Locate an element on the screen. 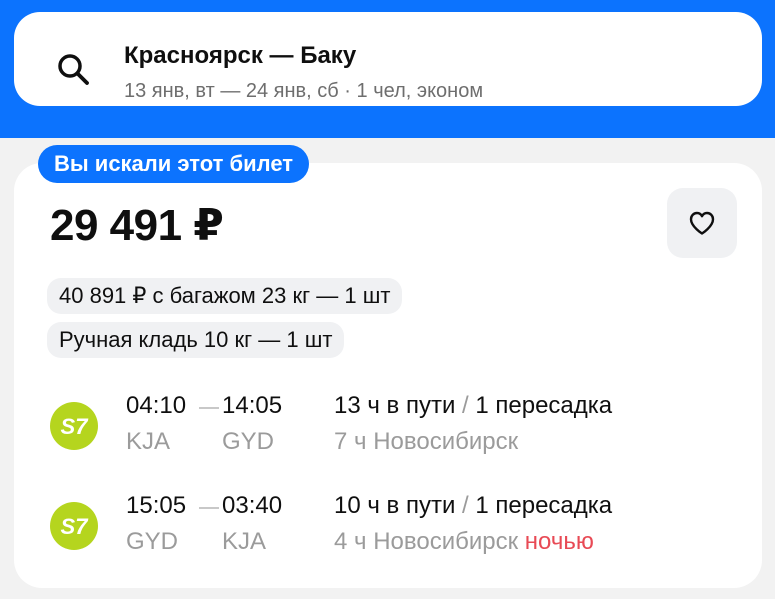  stopover-text: 4 ч Новосибирск is located at coordinates (426, 541).